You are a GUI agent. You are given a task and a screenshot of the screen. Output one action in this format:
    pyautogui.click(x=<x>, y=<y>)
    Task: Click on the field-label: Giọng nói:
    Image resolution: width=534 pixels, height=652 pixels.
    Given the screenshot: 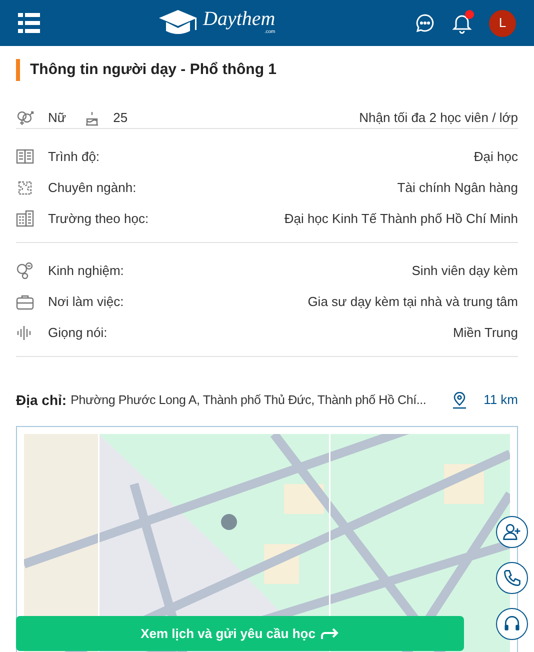 What is the action you would take?
    pyautogui.click(x=78, y=333)
    